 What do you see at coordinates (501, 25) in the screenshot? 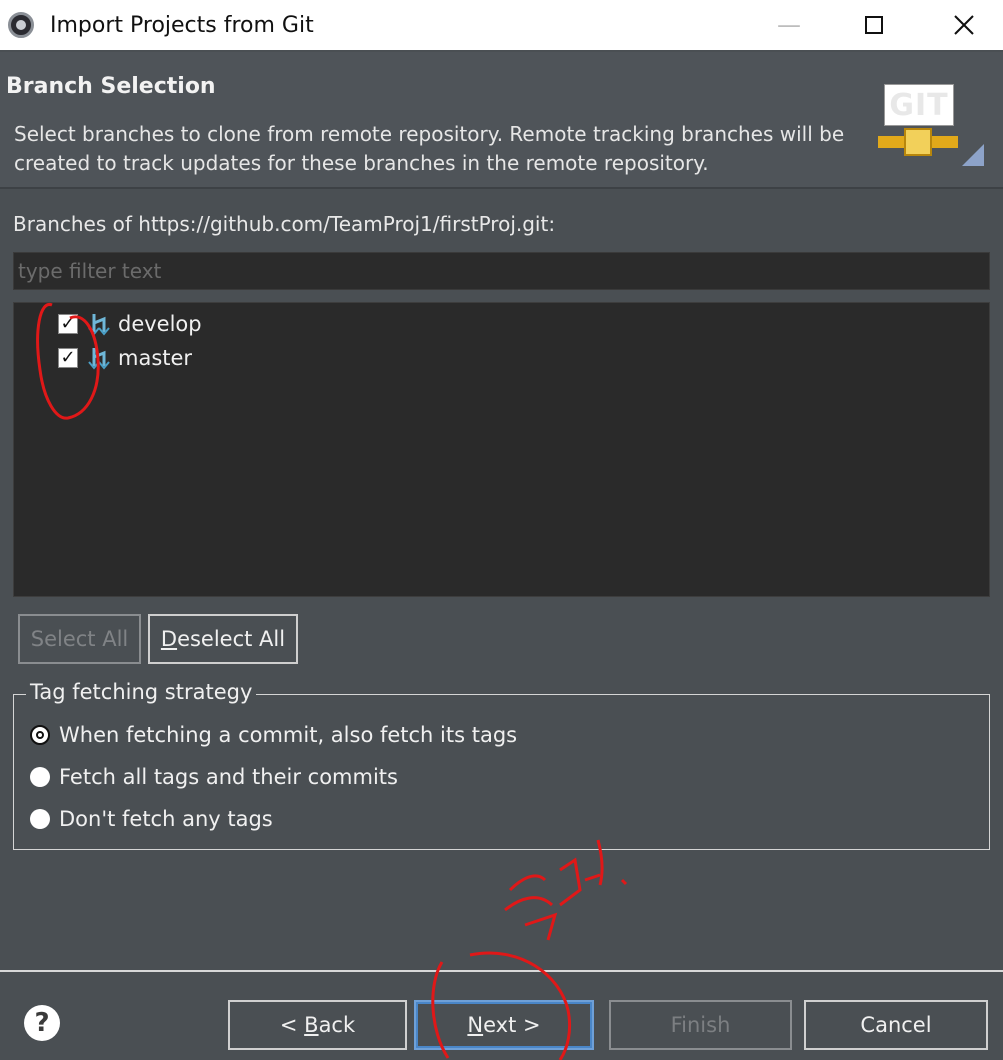
I see `title-bar: Import Projects from Git —` at bounding box center [501, 25].